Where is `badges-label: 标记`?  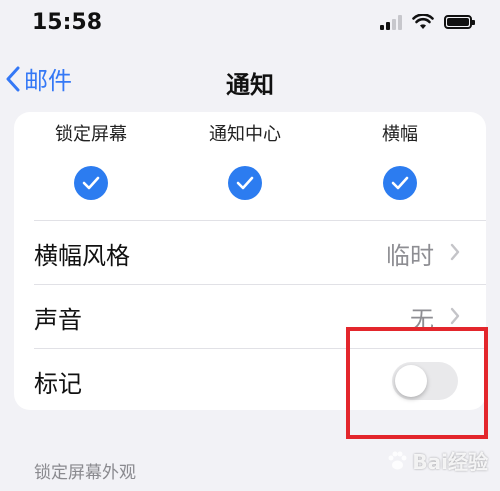 badges-label: 标记 is located at coordinates (58, 383).